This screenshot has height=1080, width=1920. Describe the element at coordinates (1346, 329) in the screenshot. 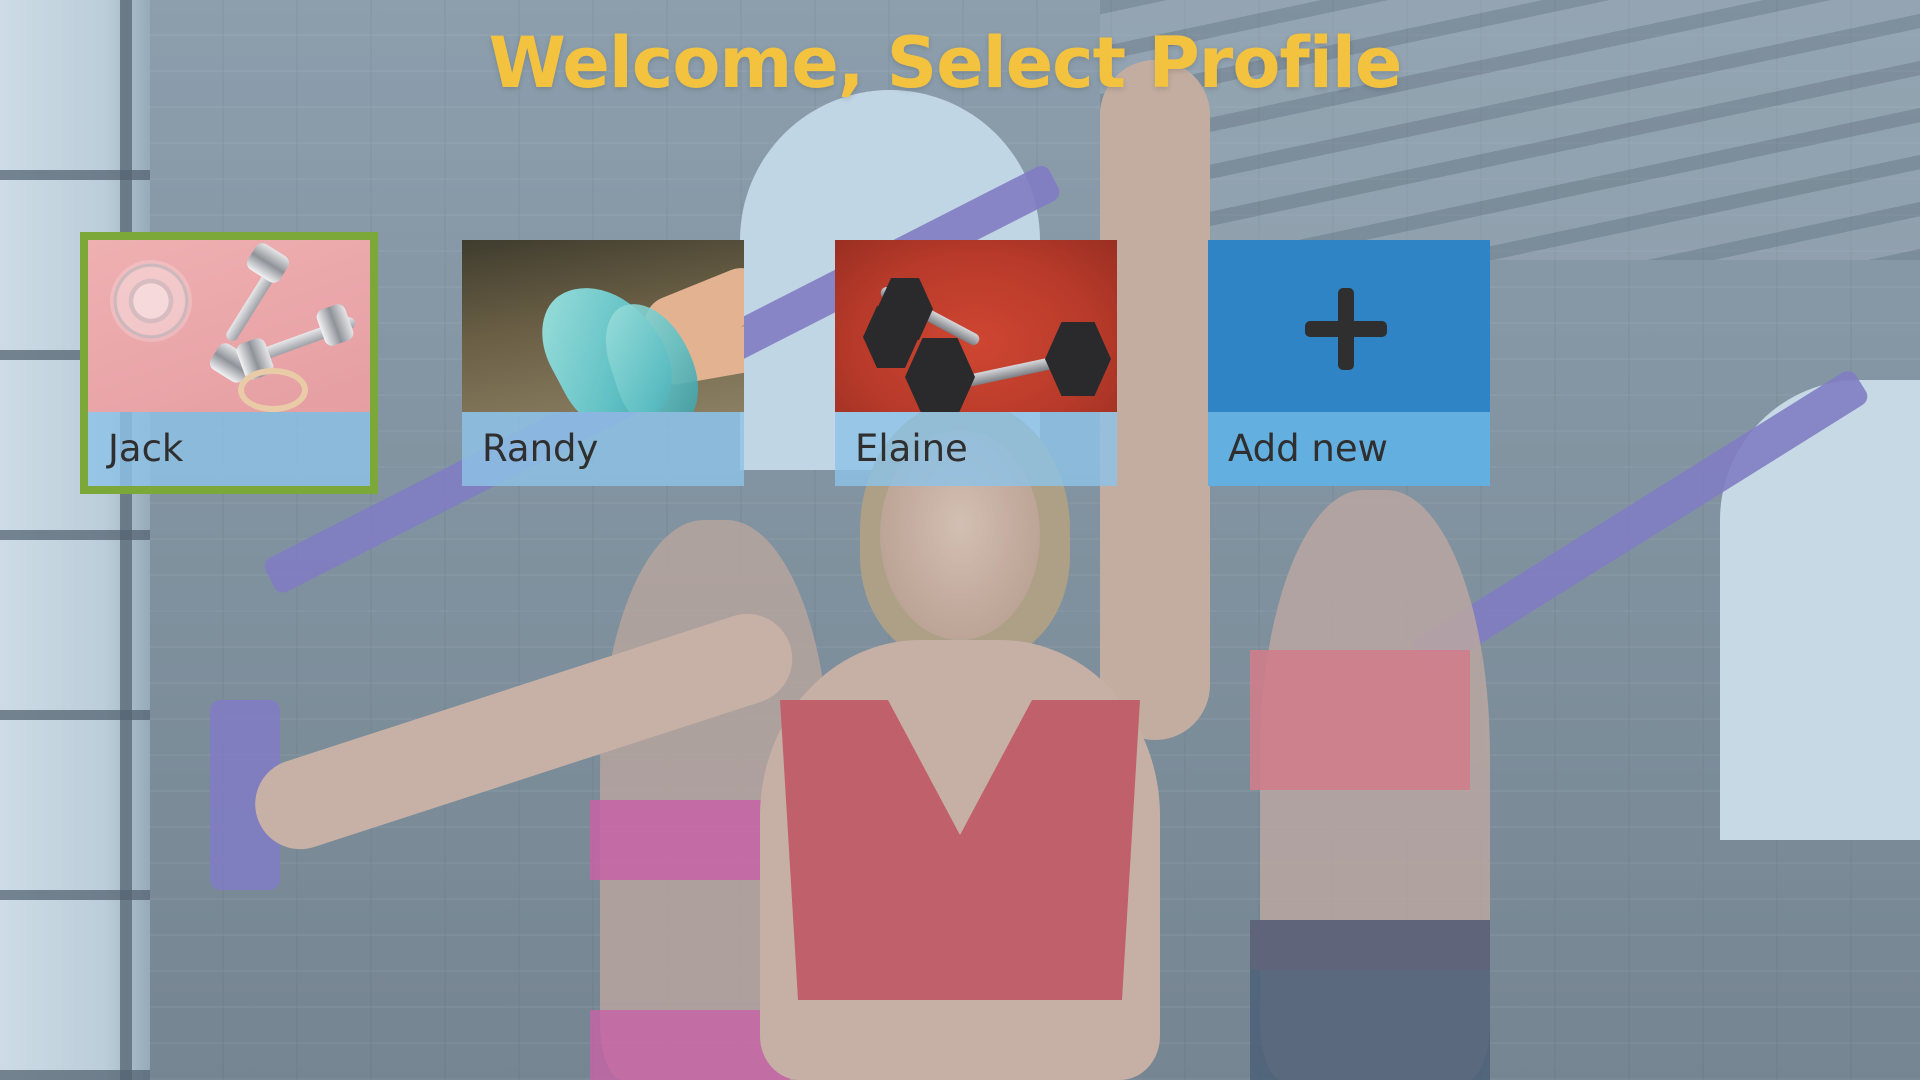

I see `plus-icon` at that location.